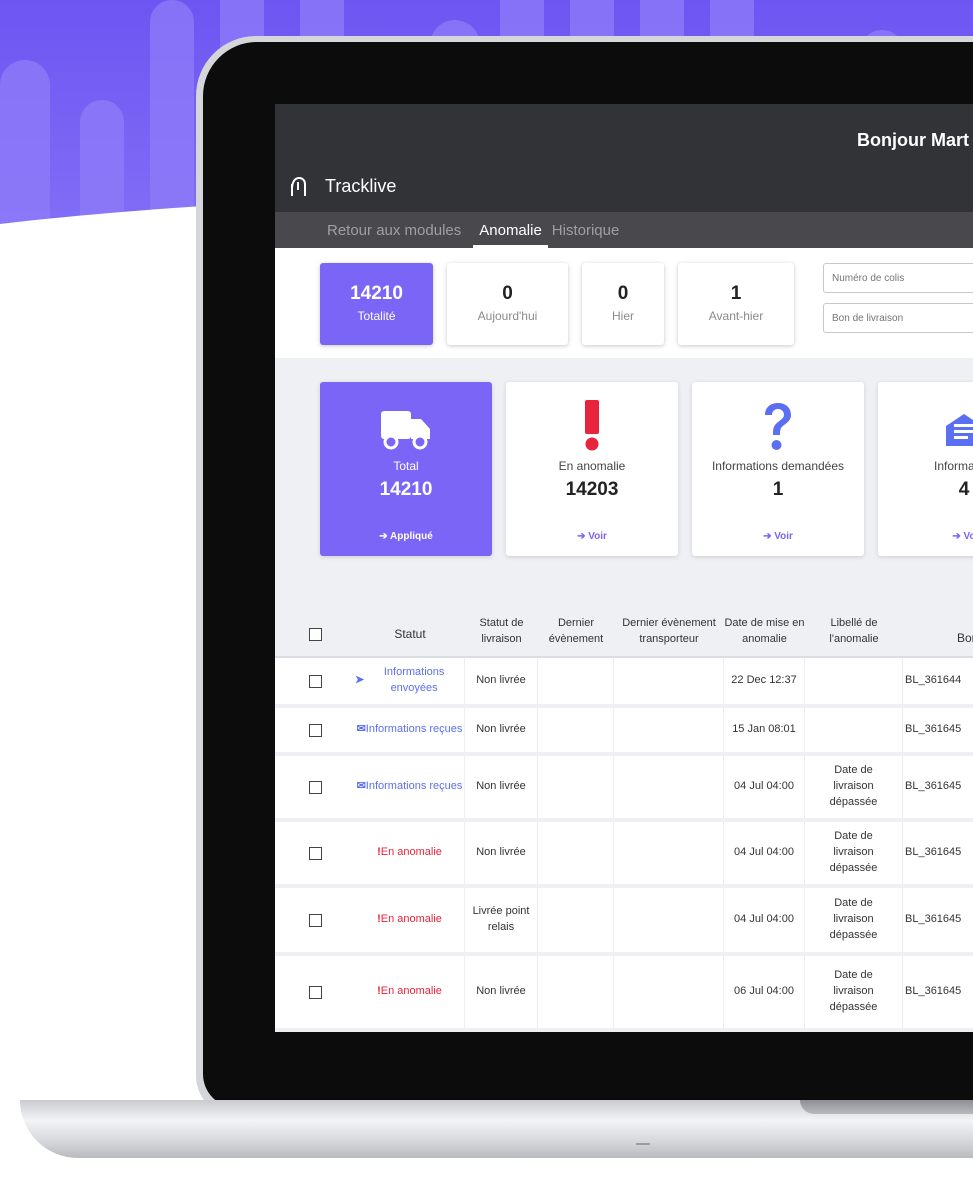 Image resolution: width=973 pixels, height=1180 pixels. What do you see at coordinates (764, 619) in the screenshot?
I see `header-date-mise-anomalie: Date de mise en anomalie` at bounding box center [764, 619].